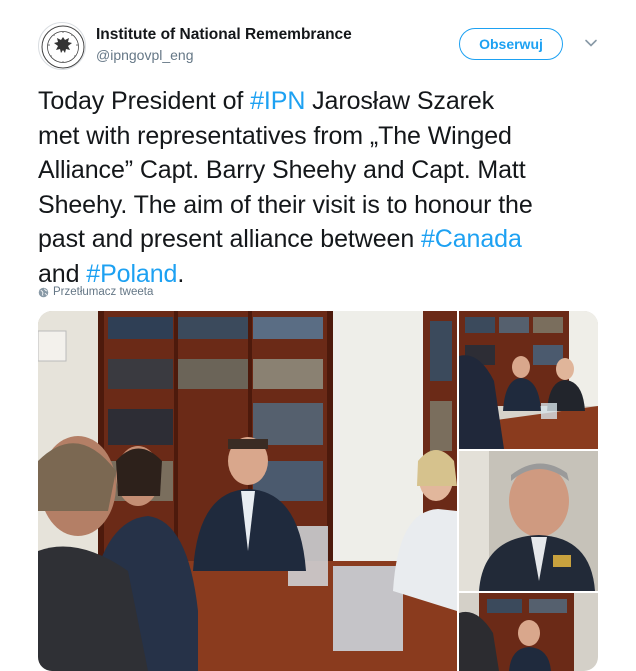 The width and height of the screenshot is (636, 671). Describe the element at coordinates (43, 292) in the screenshot. I see `globe-icon` at that location.